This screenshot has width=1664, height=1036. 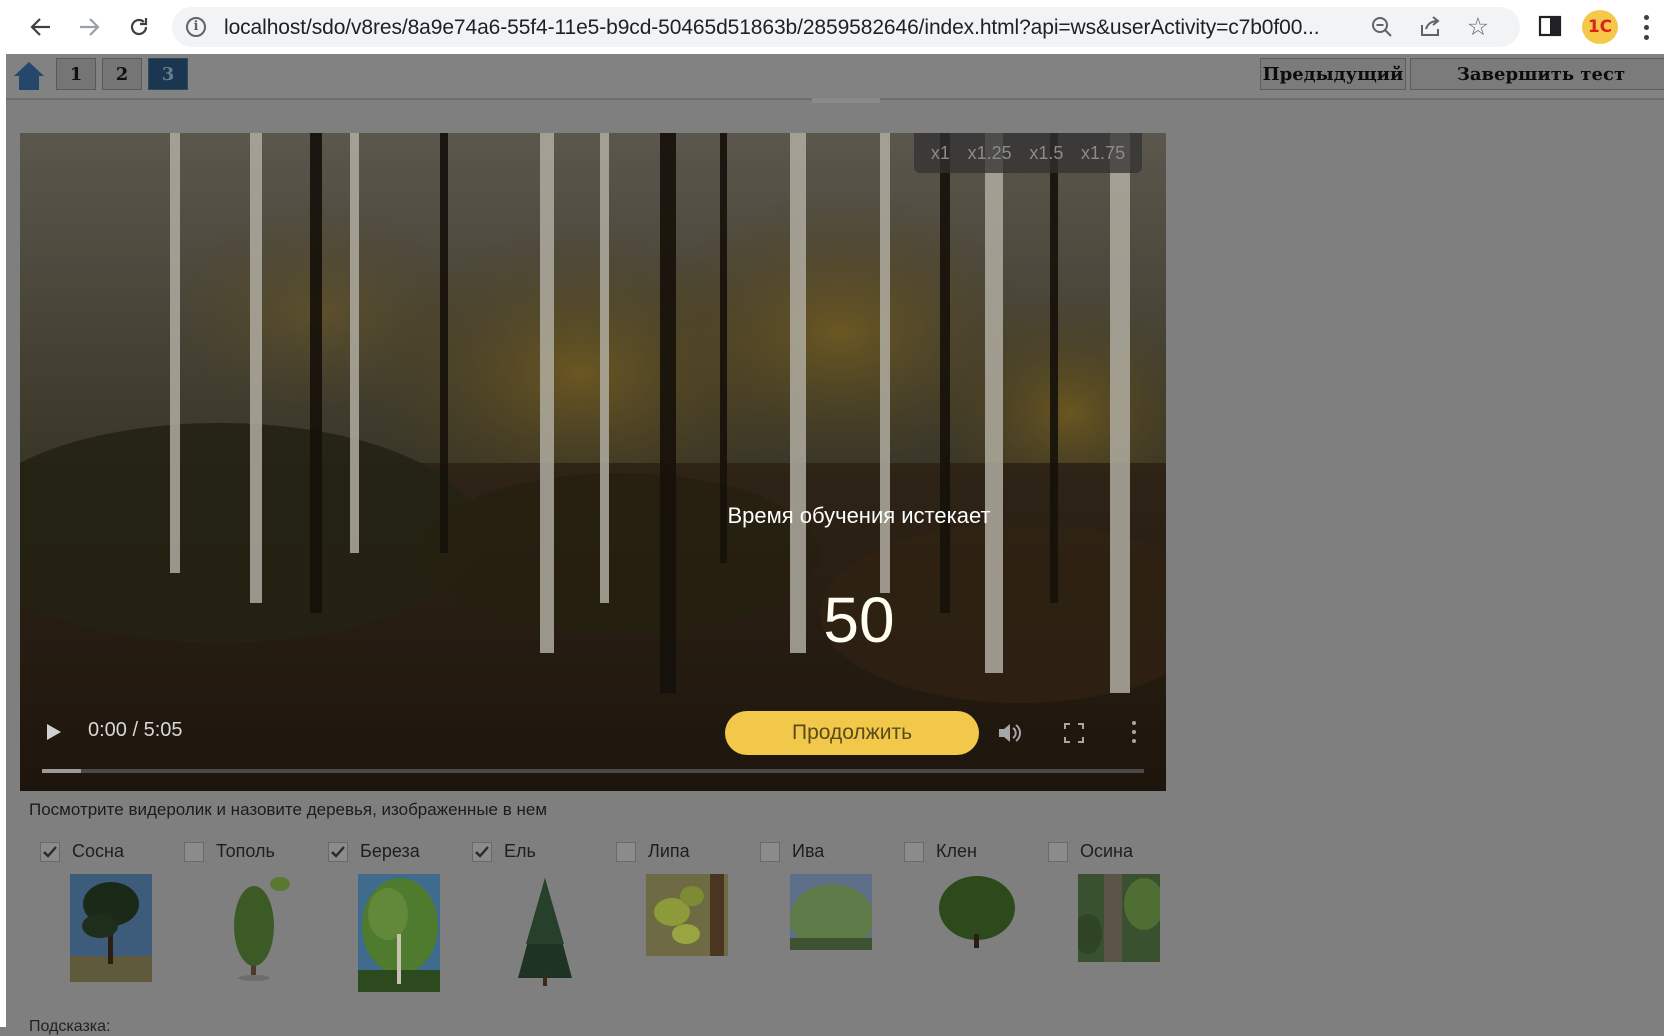 What do you see at coordinates (940, 153) in the screenshot?
I see `speed-option-1: x1` at bounding box center [940, 153].